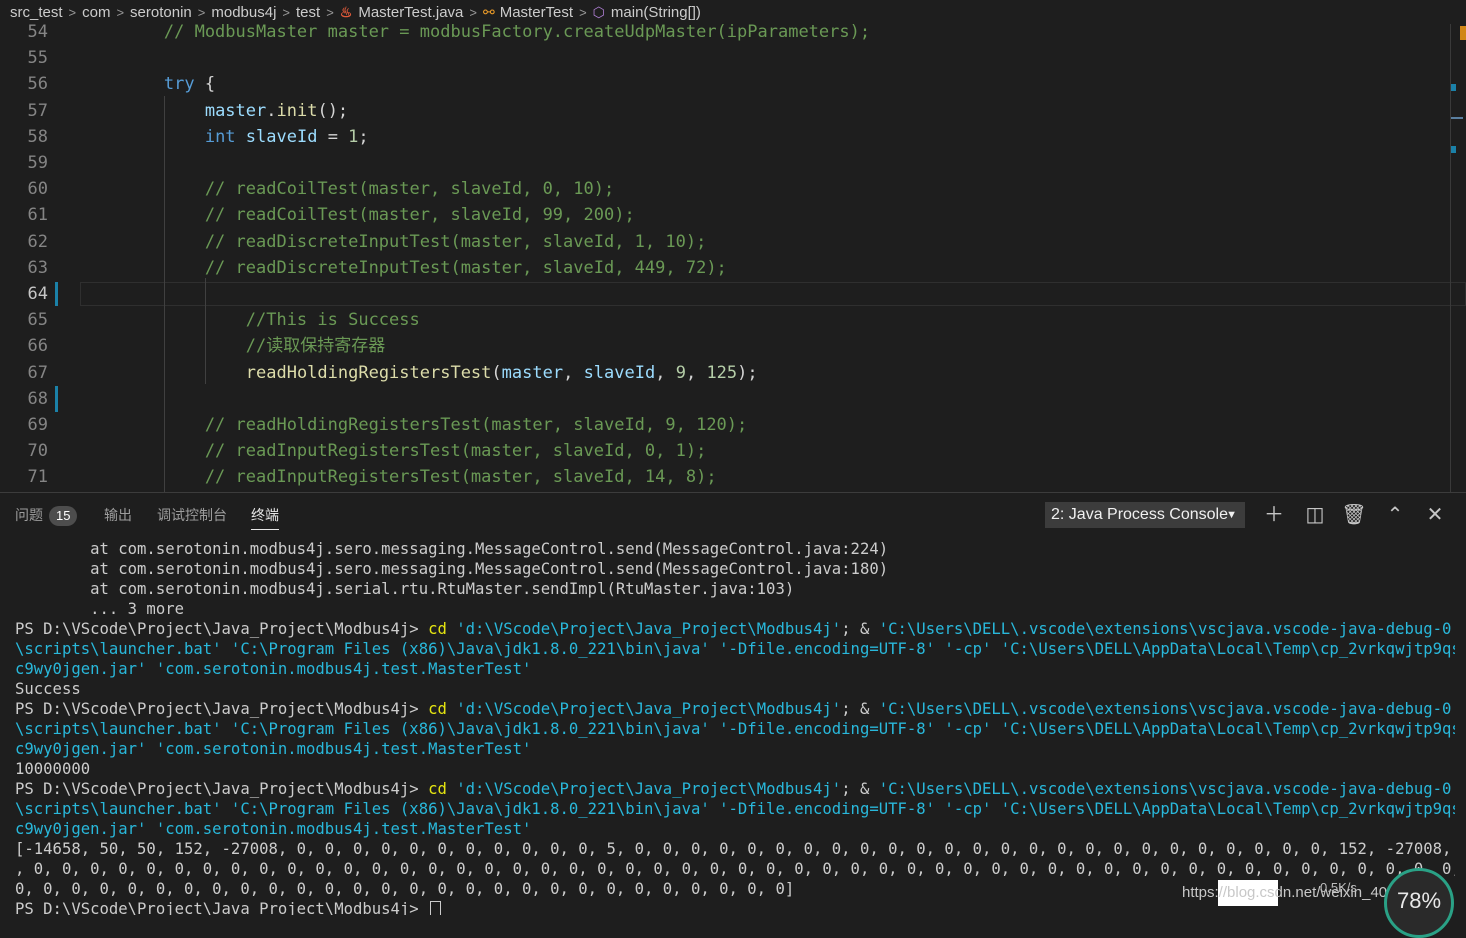 This screenshot has width=1466, height=938. I want to click on breadcrumb-item-test: test, so click(308, 12).